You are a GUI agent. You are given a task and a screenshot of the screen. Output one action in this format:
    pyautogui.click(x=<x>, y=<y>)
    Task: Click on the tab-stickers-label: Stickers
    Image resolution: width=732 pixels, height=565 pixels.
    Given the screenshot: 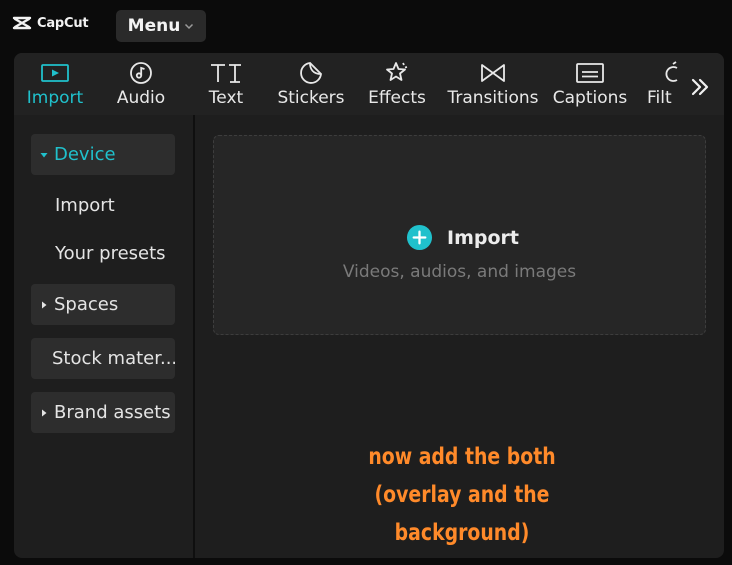 What is the action you would take?
    pyautogui.click(x=311, y=98)
    